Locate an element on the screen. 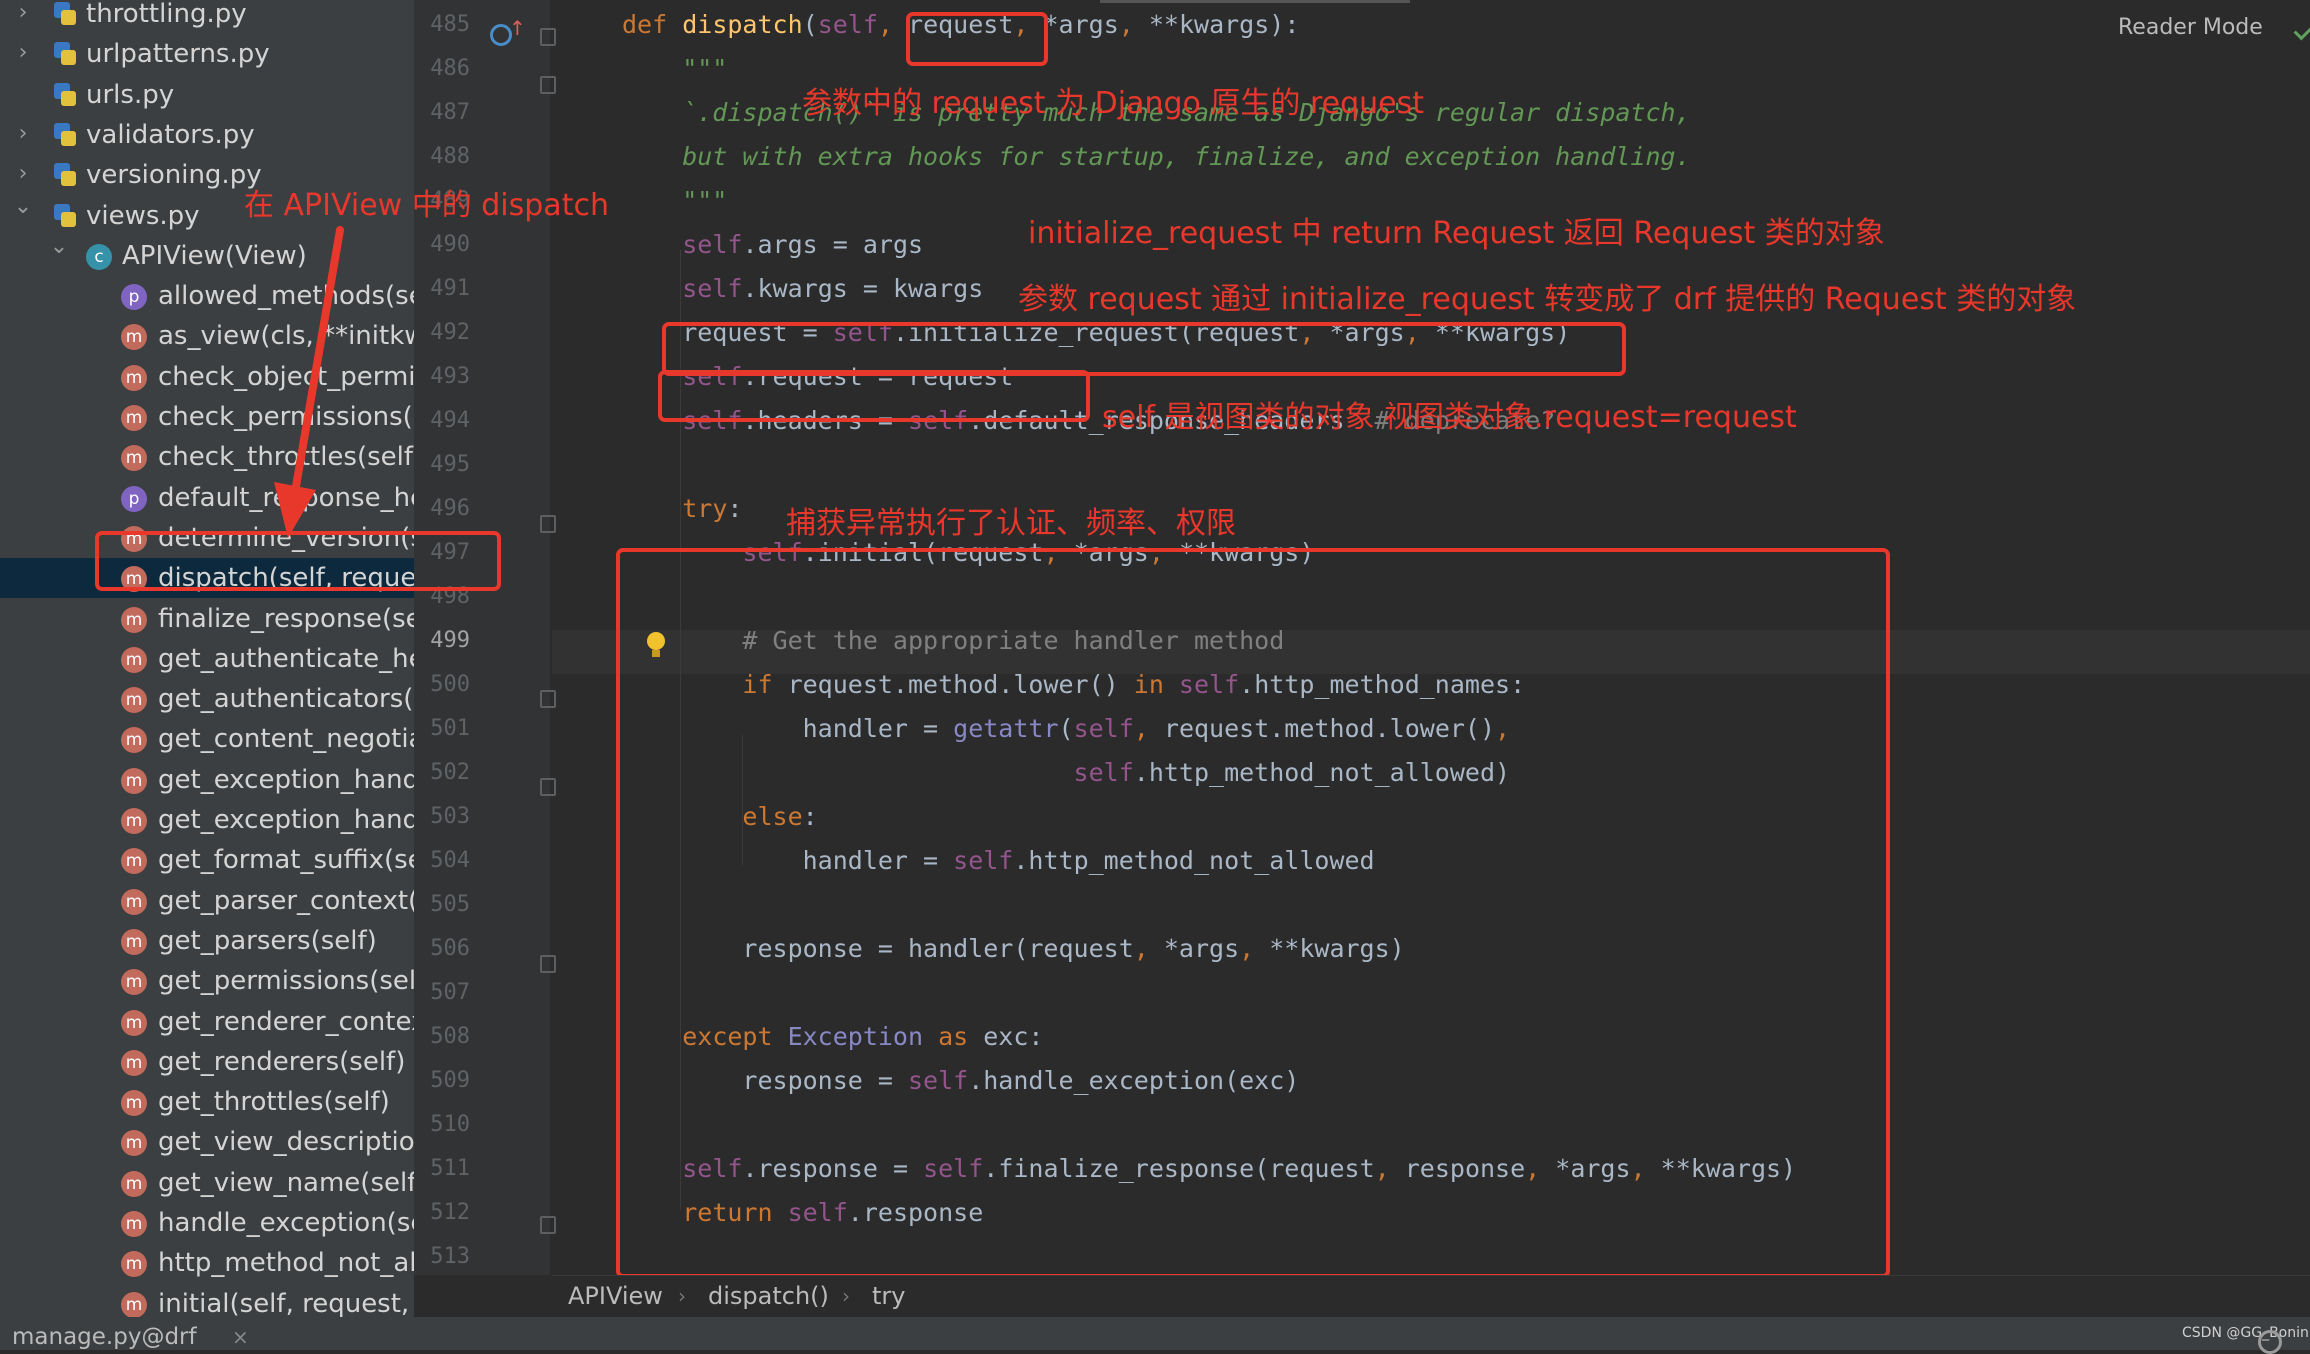 Image resolution: width=2310 pixels, height=1354 pixels. tree-item: m finalize_response(se is located at coordinates (207, 619).